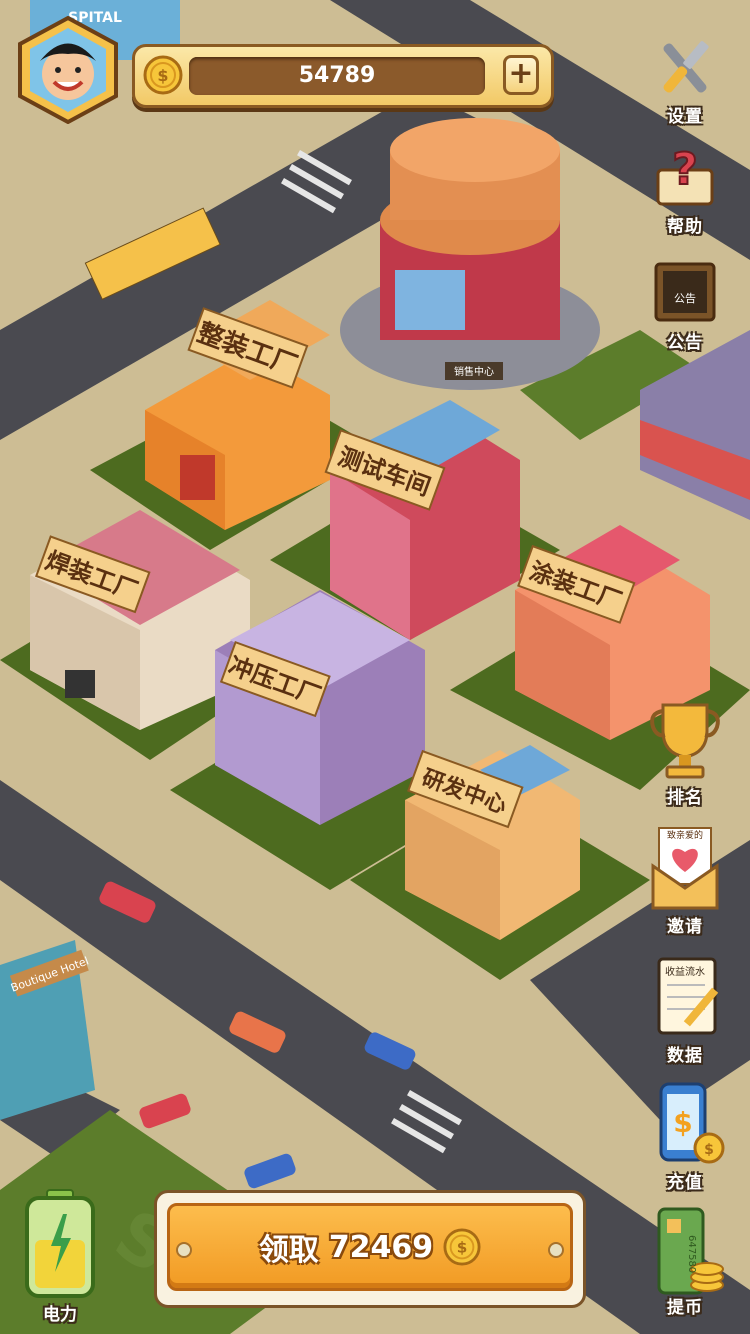  What do you see at coordinates (685, 741) in the screenshot?
I see `trophy-icon` at bounding box center [685, 741].